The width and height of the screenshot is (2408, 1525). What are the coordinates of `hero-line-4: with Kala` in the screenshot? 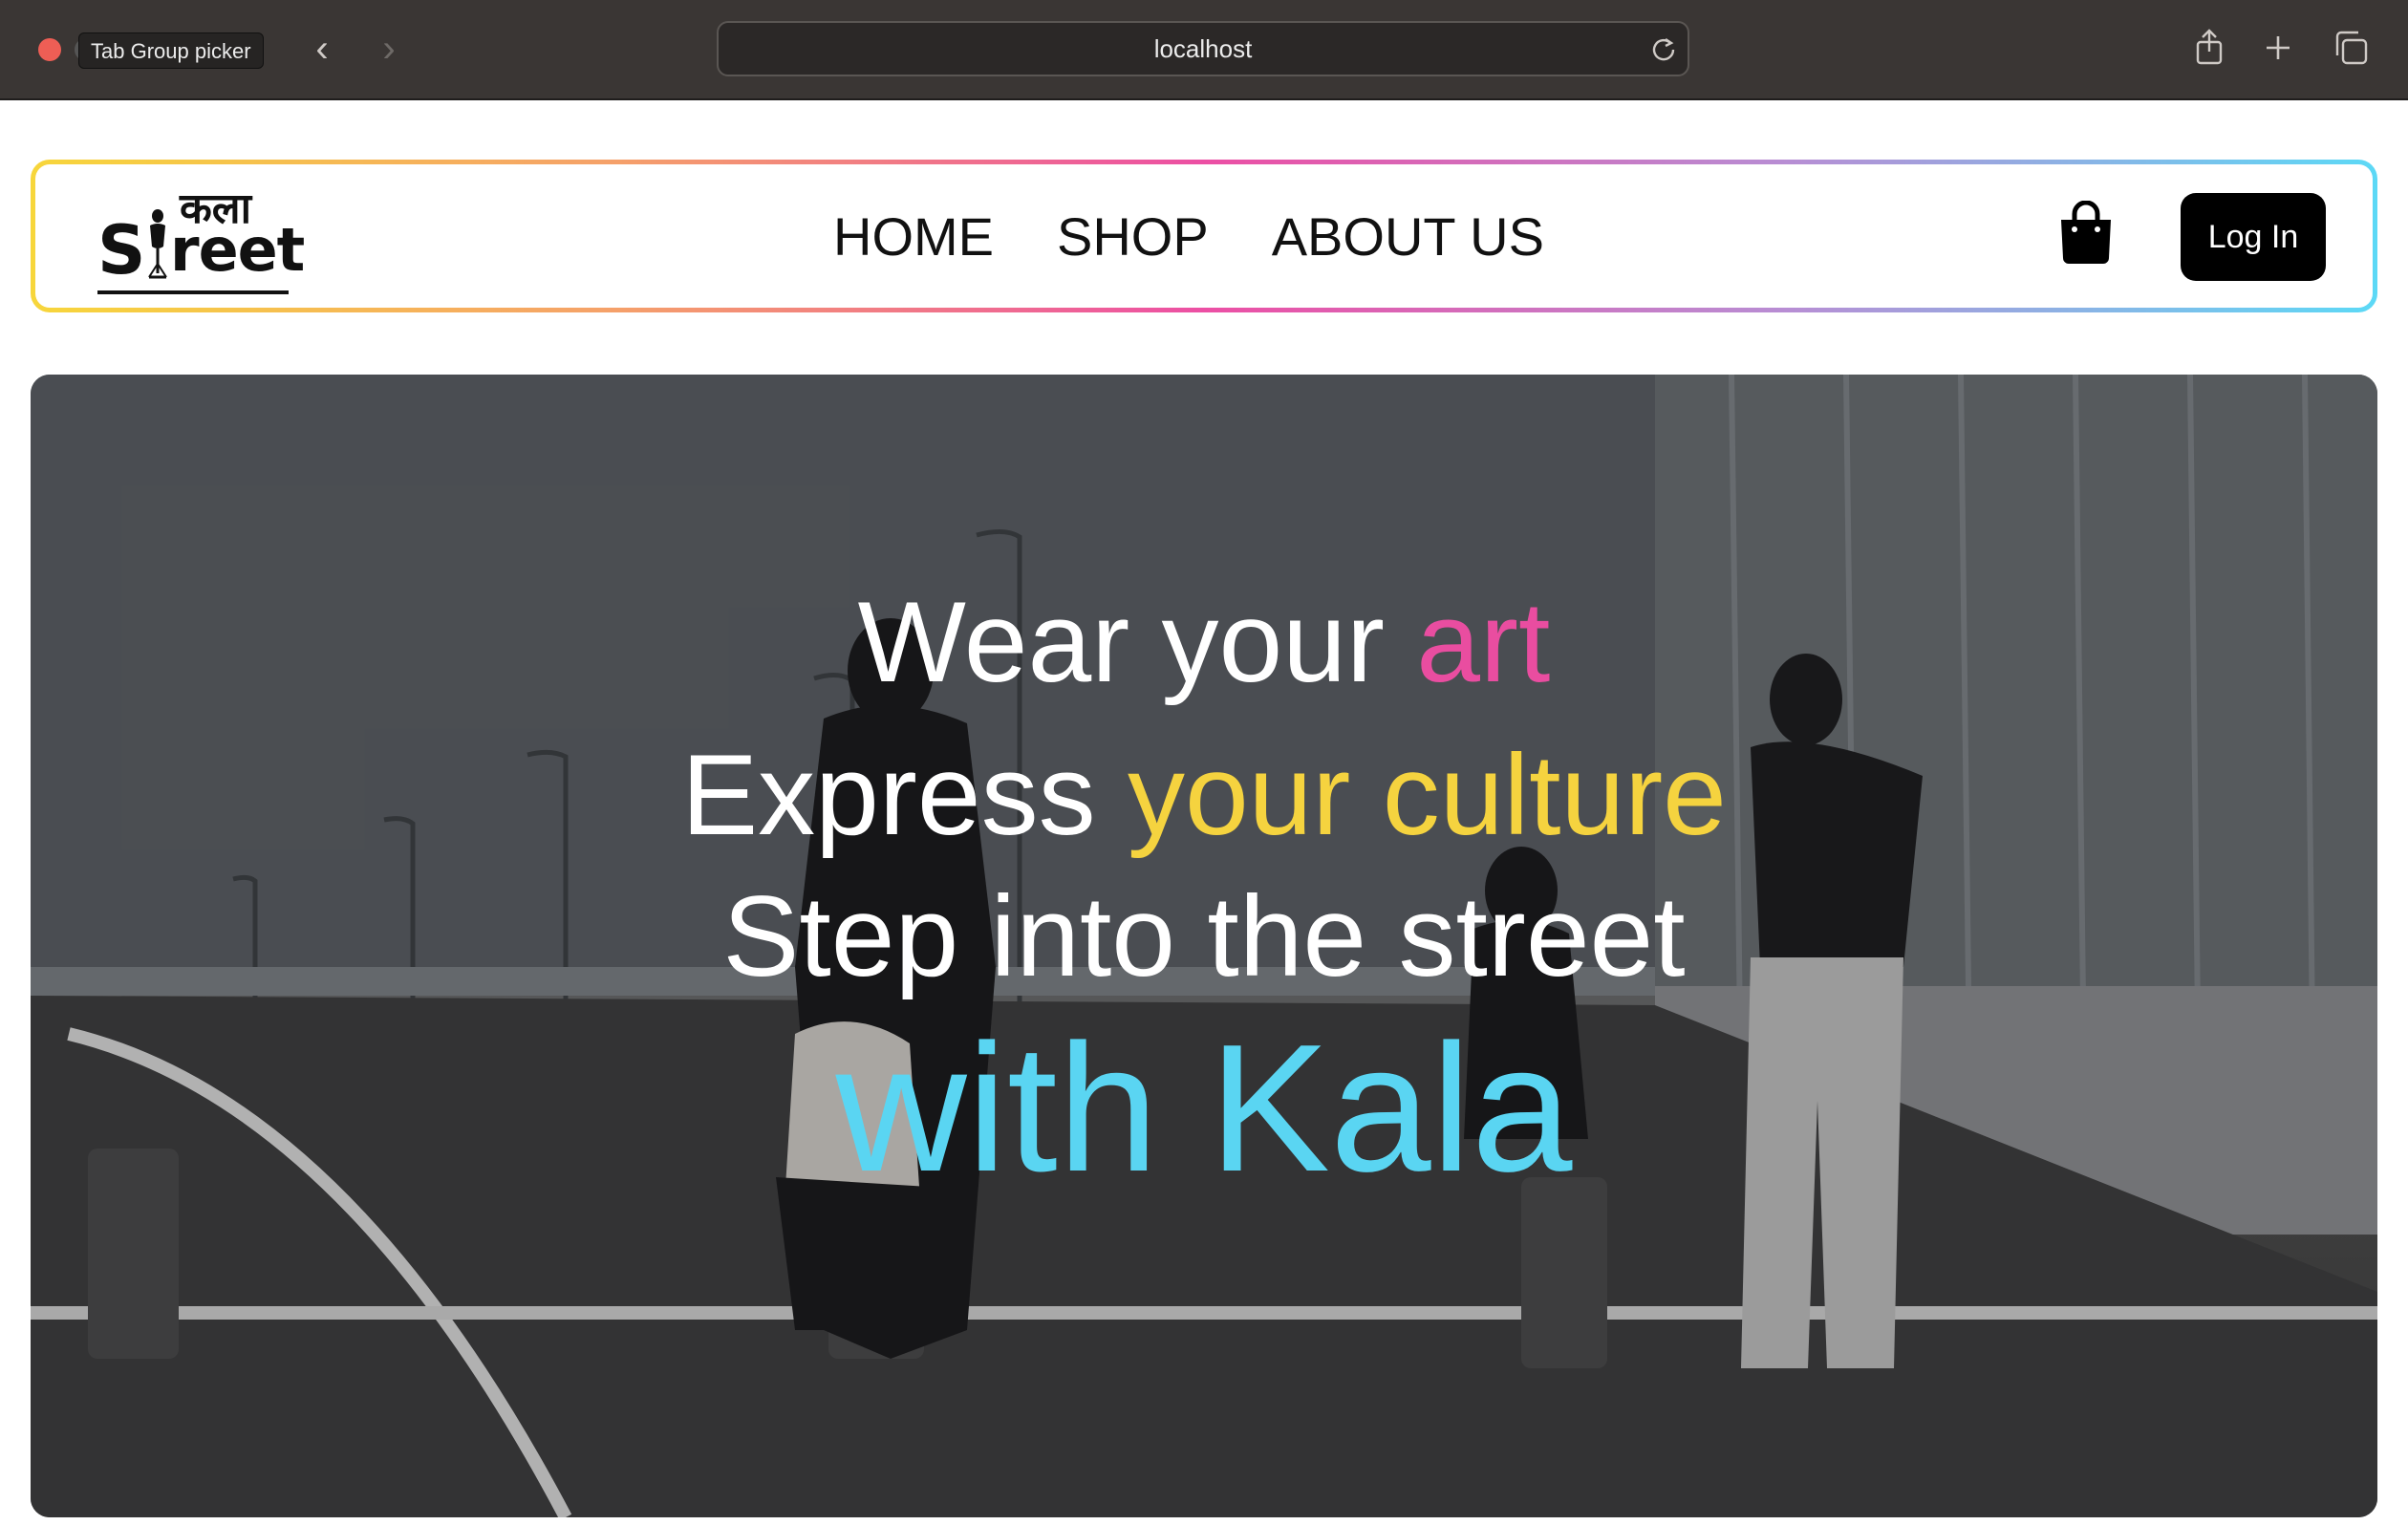 It's located at (1204, 1108).